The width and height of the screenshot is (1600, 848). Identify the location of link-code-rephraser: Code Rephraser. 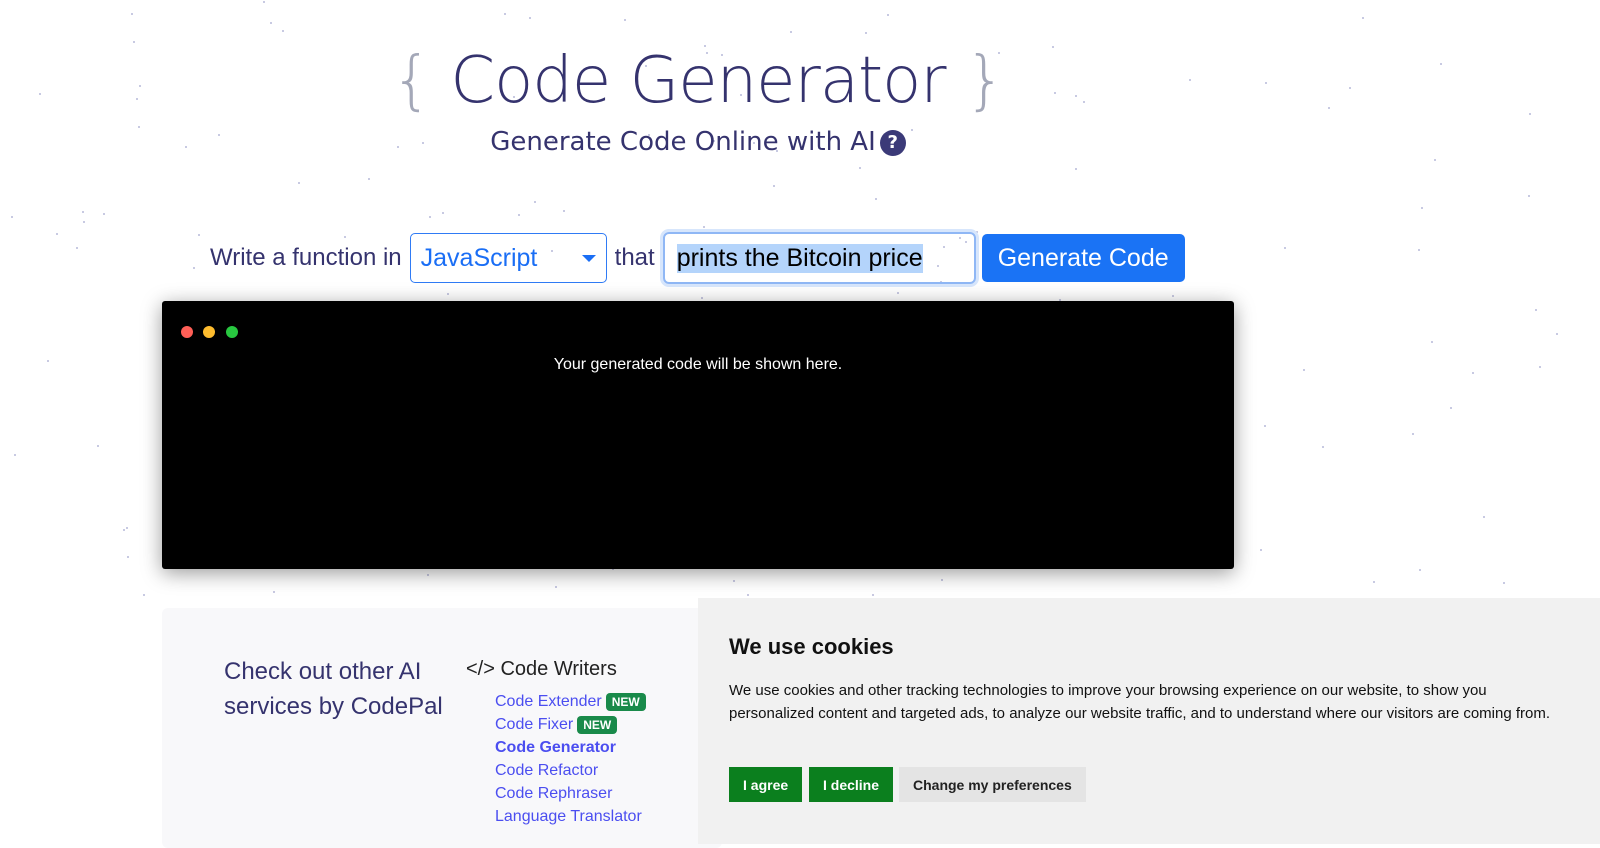
(570, 793).